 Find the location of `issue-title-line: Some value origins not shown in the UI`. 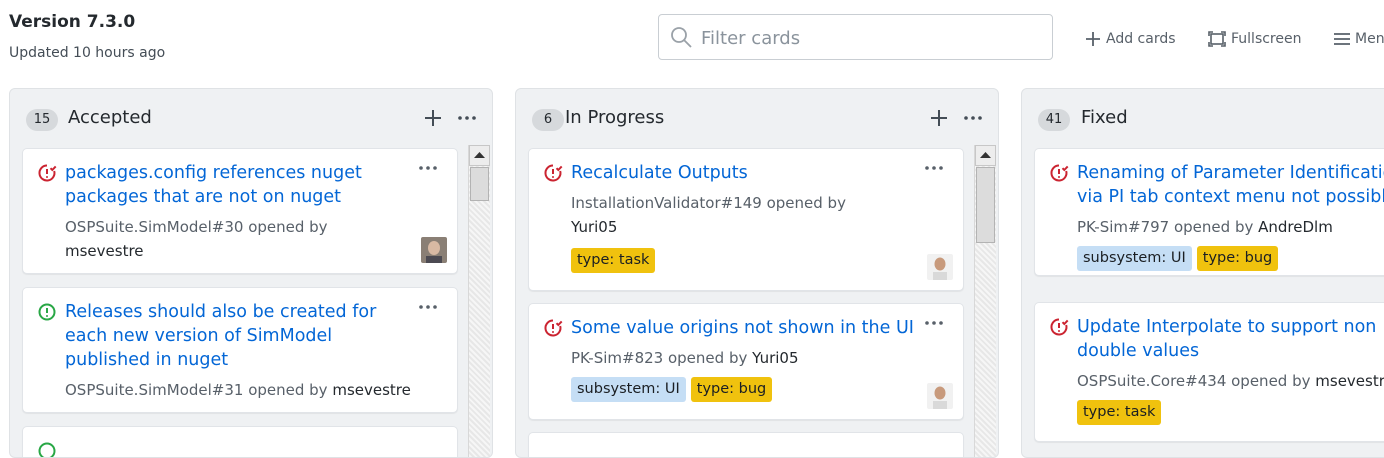

issue-title-line: Some value origins not shown in the UI is located at coordinates (742, 328).